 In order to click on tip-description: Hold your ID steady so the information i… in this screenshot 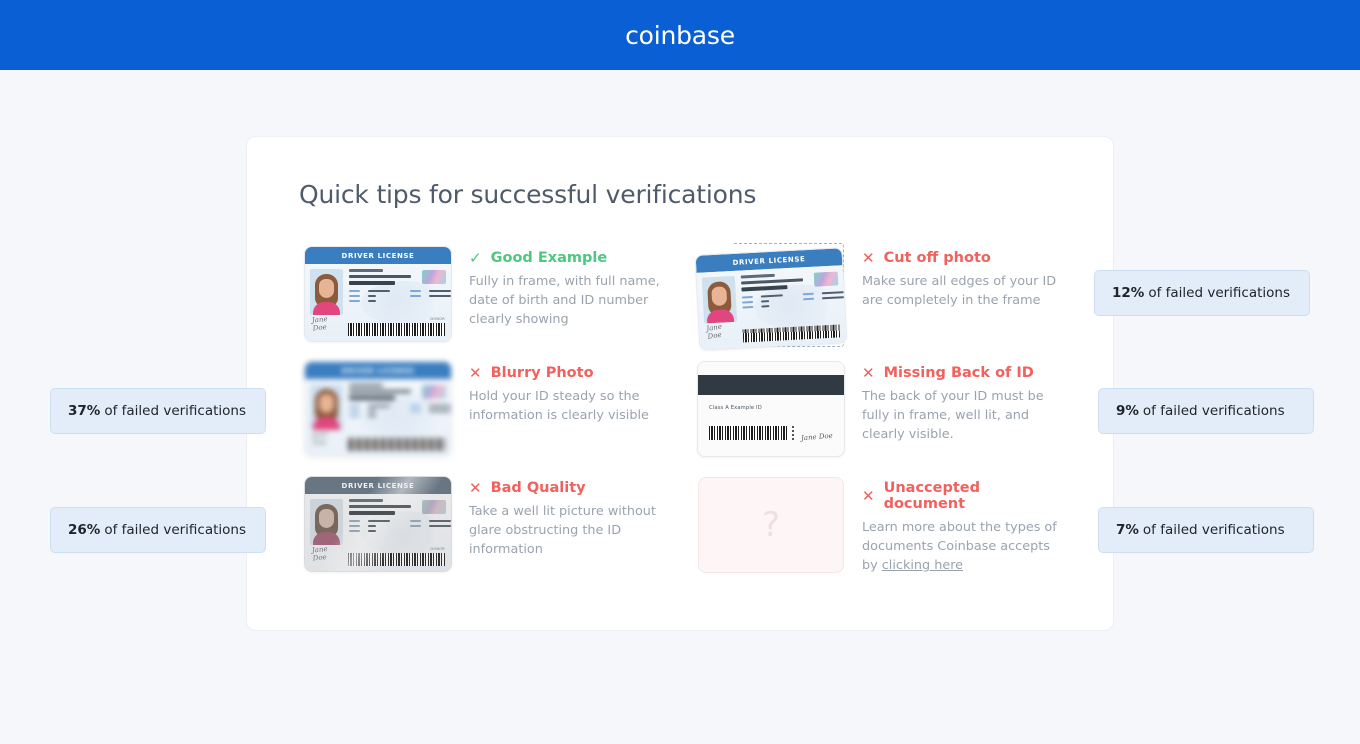, I will do `click(559, 406)`.